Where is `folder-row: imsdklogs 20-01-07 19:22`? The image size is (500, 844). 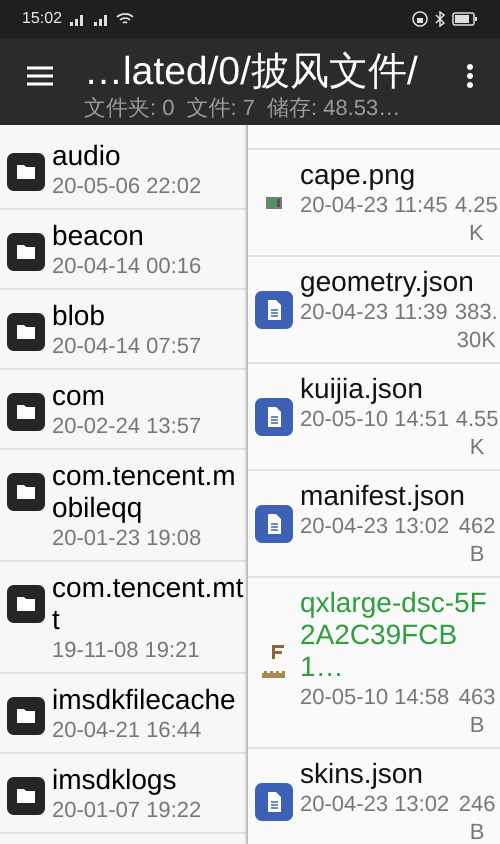
folder-row: imsdklogs 20-01-07 19:22 is located at coordinates (123, 794).